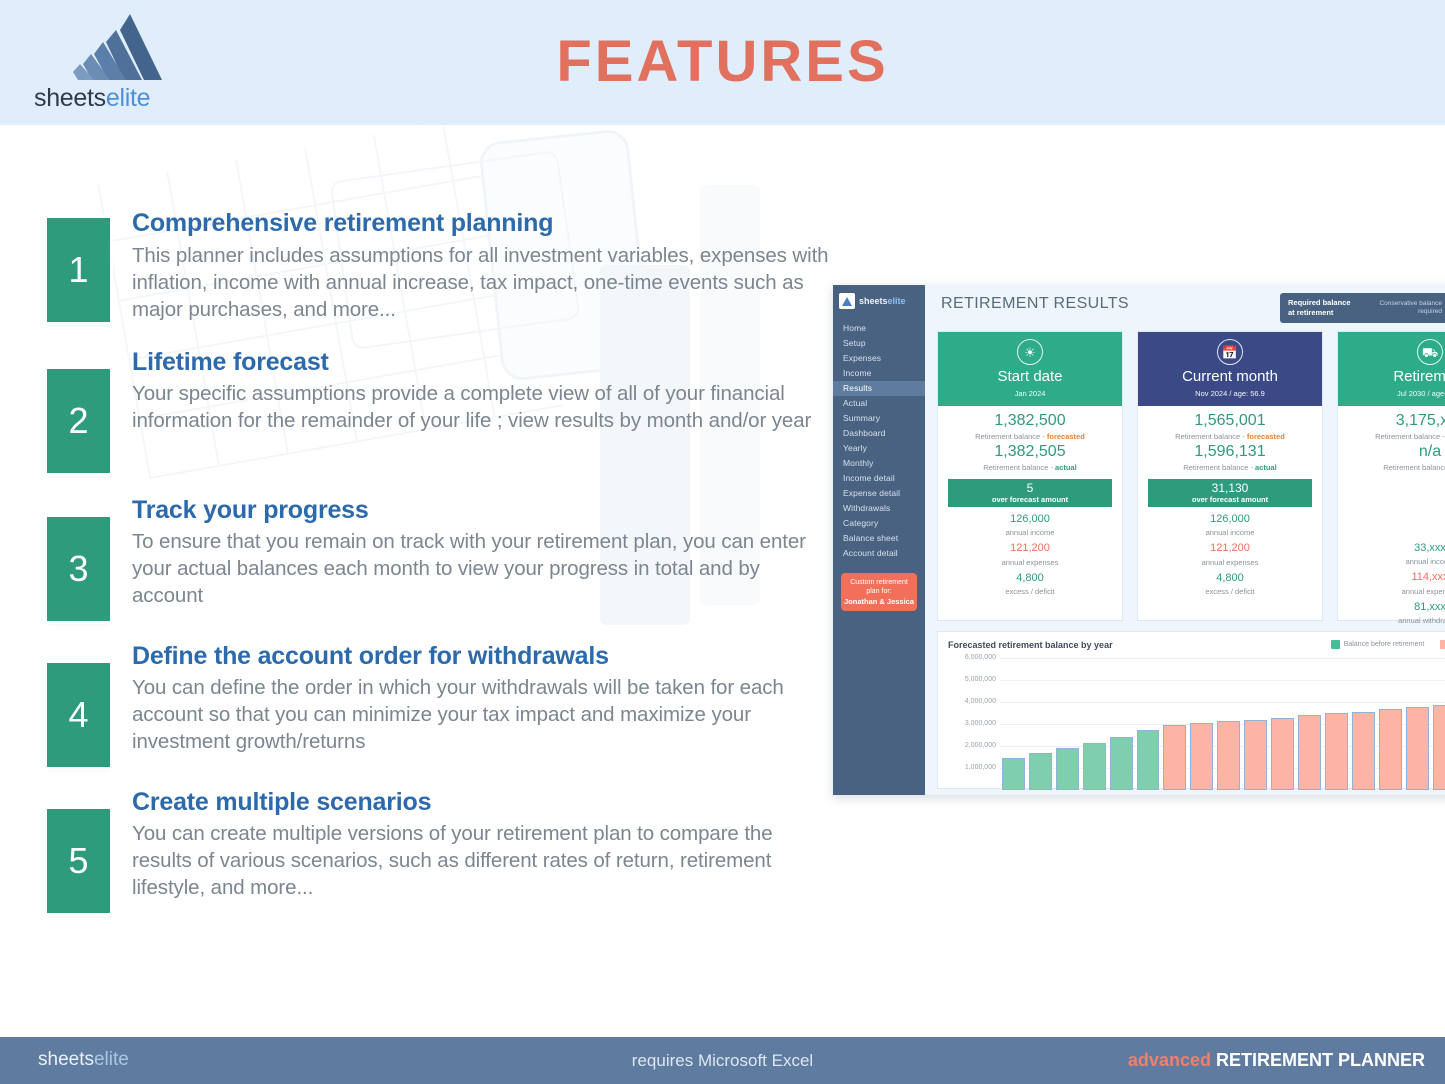 The height and width of the screenshot is (1084, 1445). Describe the element at coordinates (230, 361) in the screenshot. I see `feature-title-2: Lifetime forecast` at that location.